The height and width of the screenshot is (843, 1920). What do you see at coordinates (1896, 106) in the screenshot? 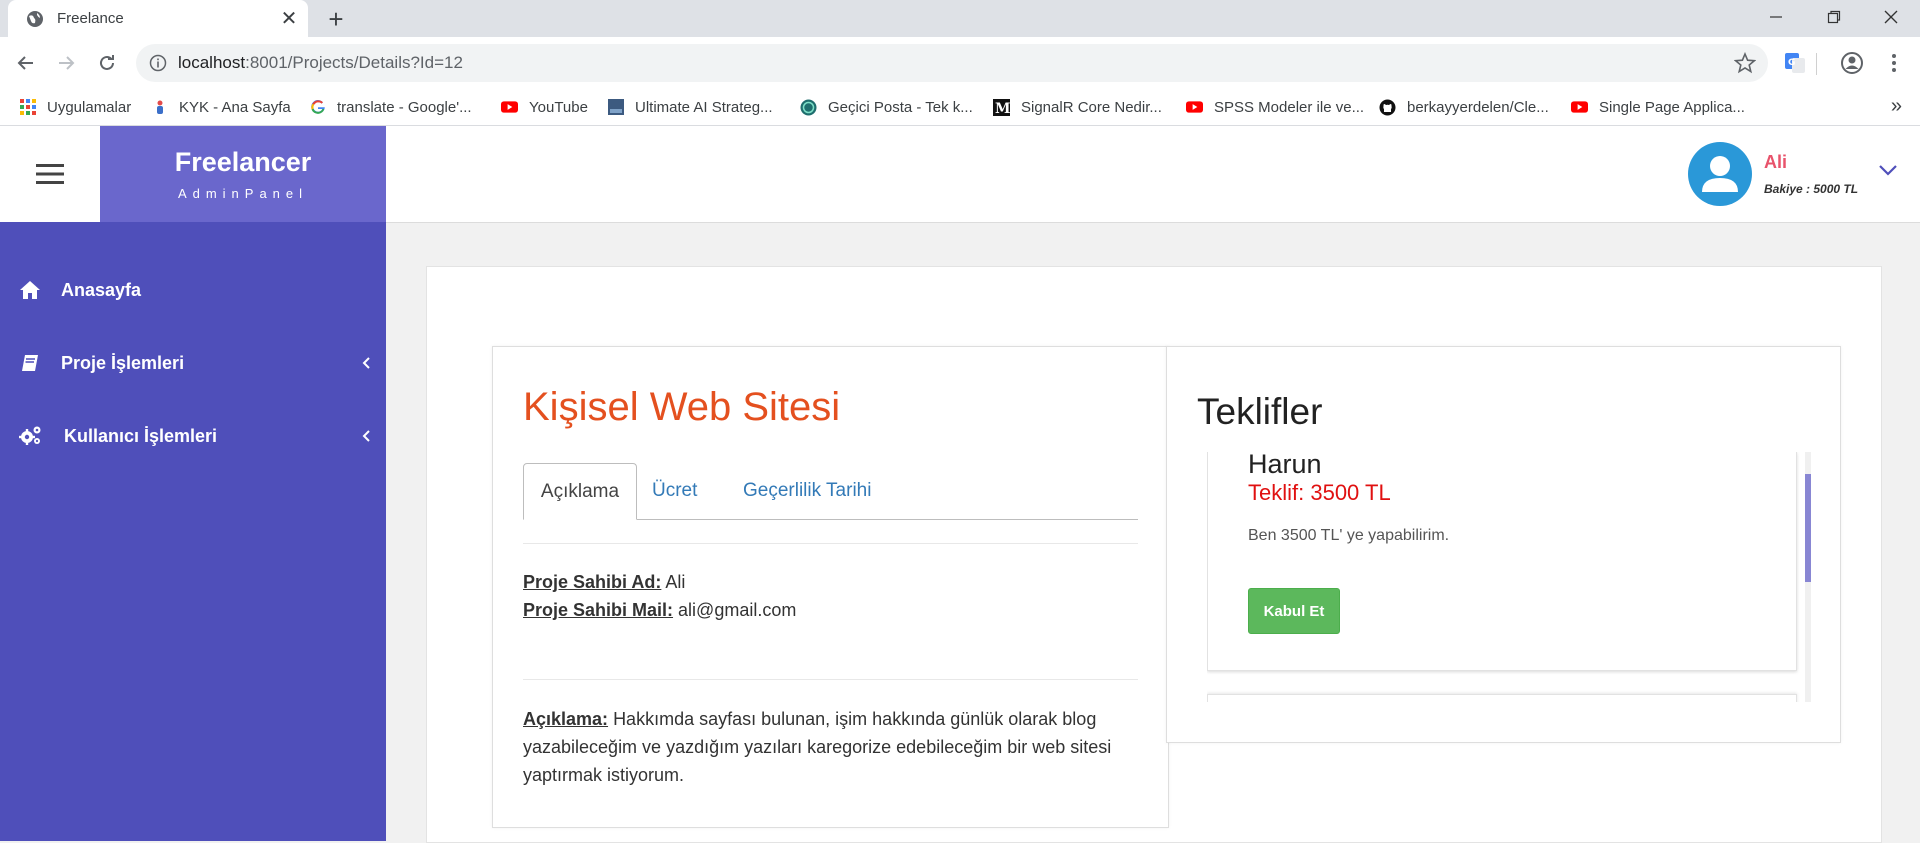
I see `bookmarks-more-button: »` at bounding box center [1896, 106].